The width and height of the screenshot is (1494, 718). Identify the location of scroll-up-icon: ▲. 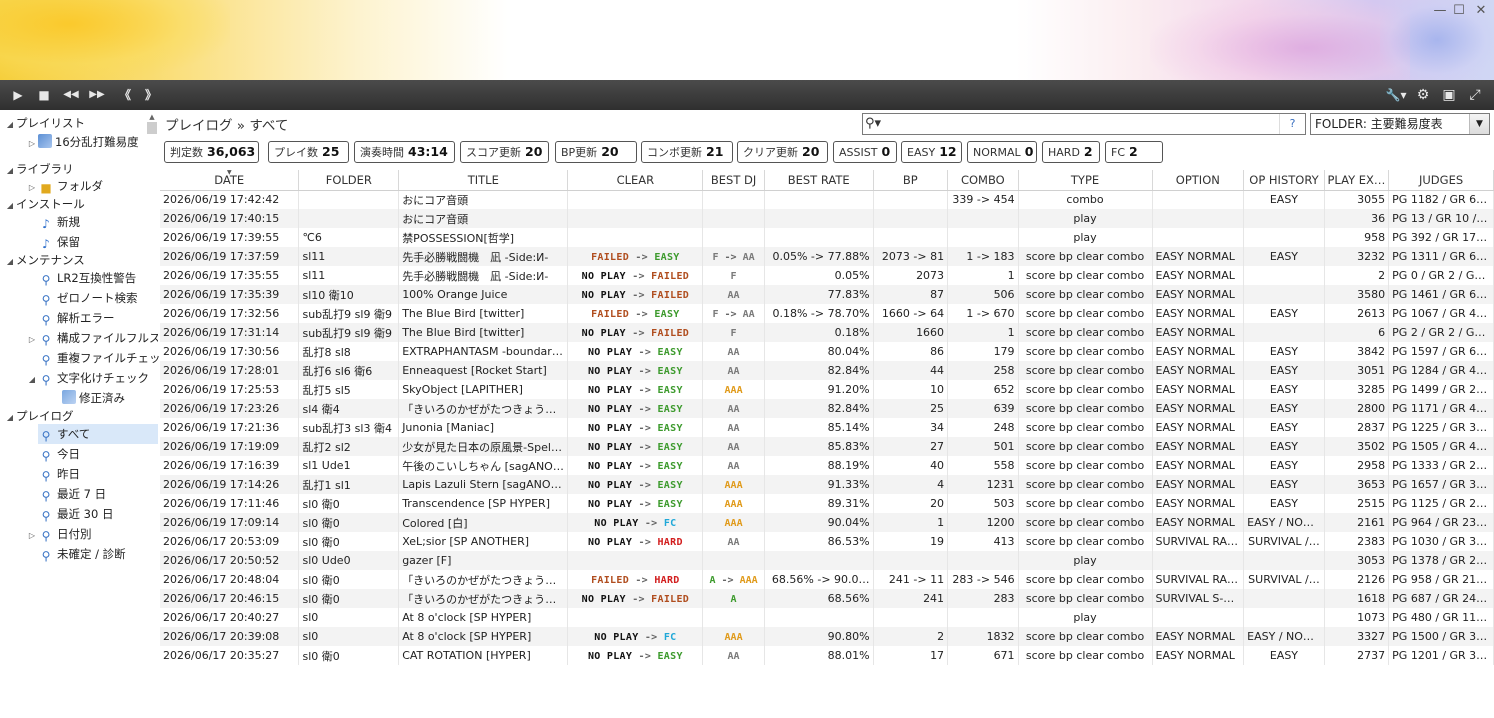
(152, 117).